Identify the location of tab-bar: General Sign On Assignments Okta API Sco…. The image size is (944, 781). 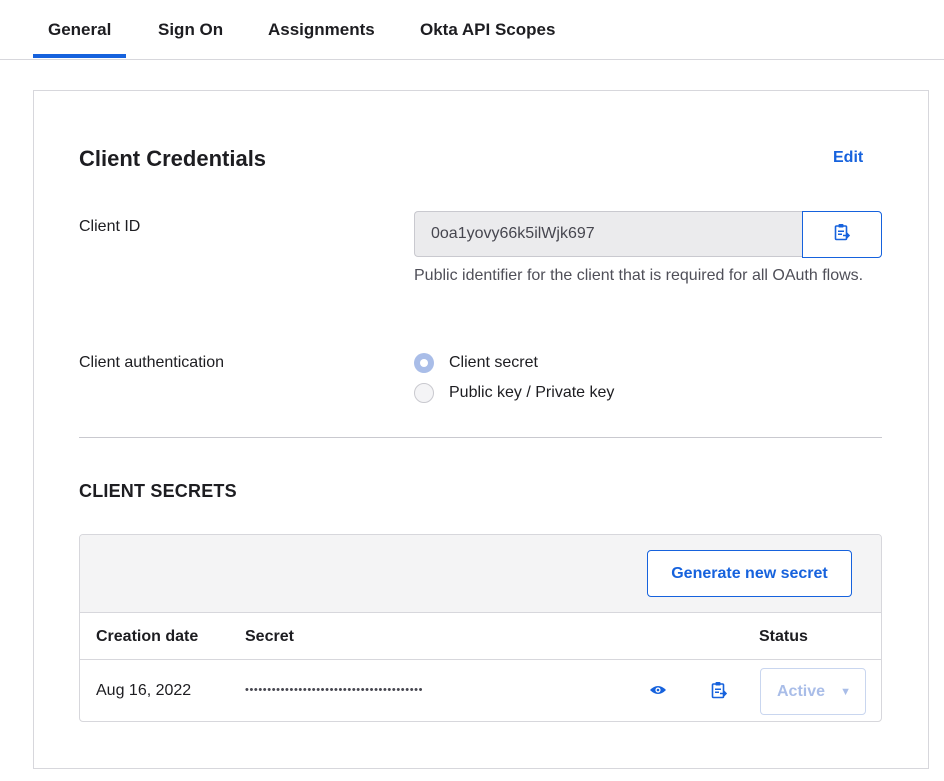
(472, 30).